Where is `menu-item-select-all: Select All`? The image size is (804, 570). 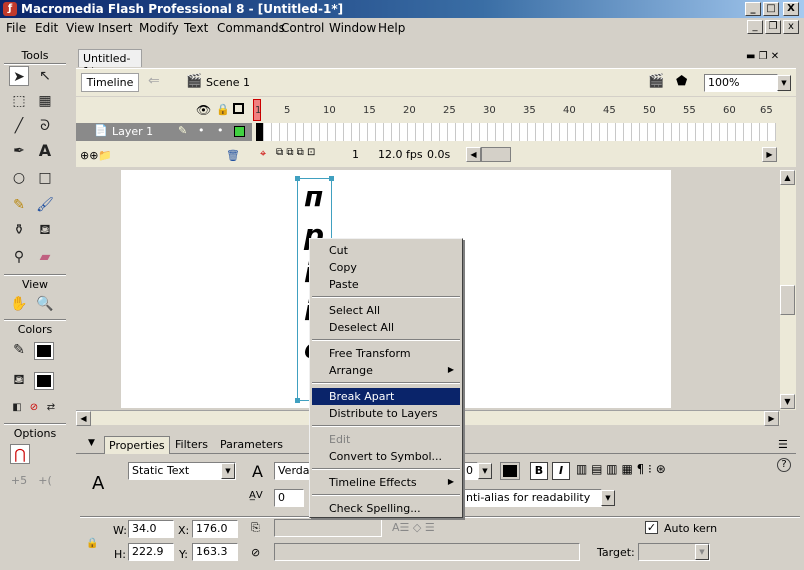 menu-item-select-all: Select All is located at coordinates (386, 310).